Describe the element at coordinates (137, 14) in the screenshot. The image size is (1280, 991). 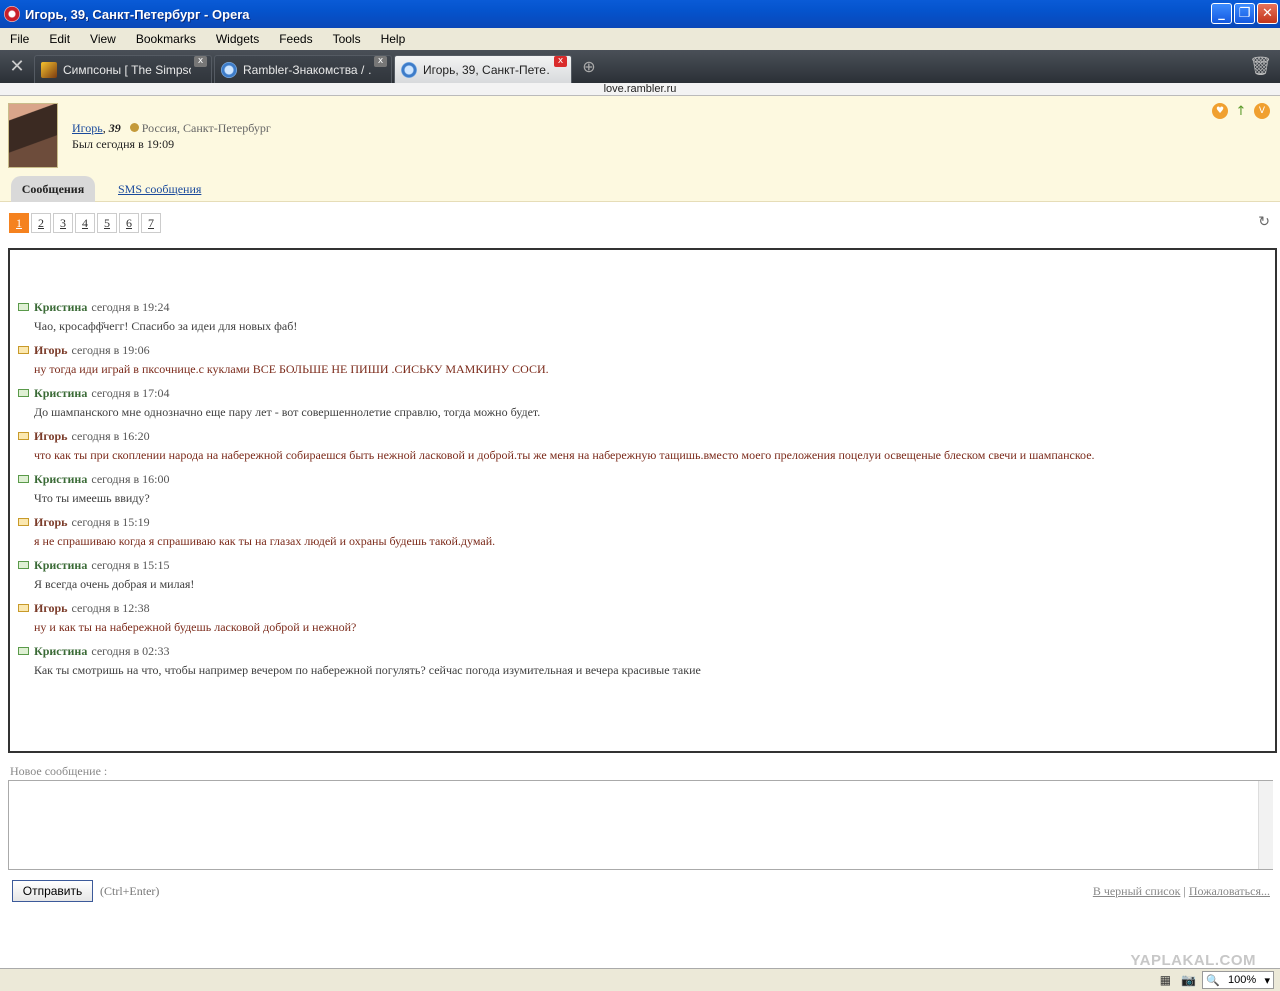
I see `window-title: Игорь, 39, Санкт-Петербург - Opera` at that location.